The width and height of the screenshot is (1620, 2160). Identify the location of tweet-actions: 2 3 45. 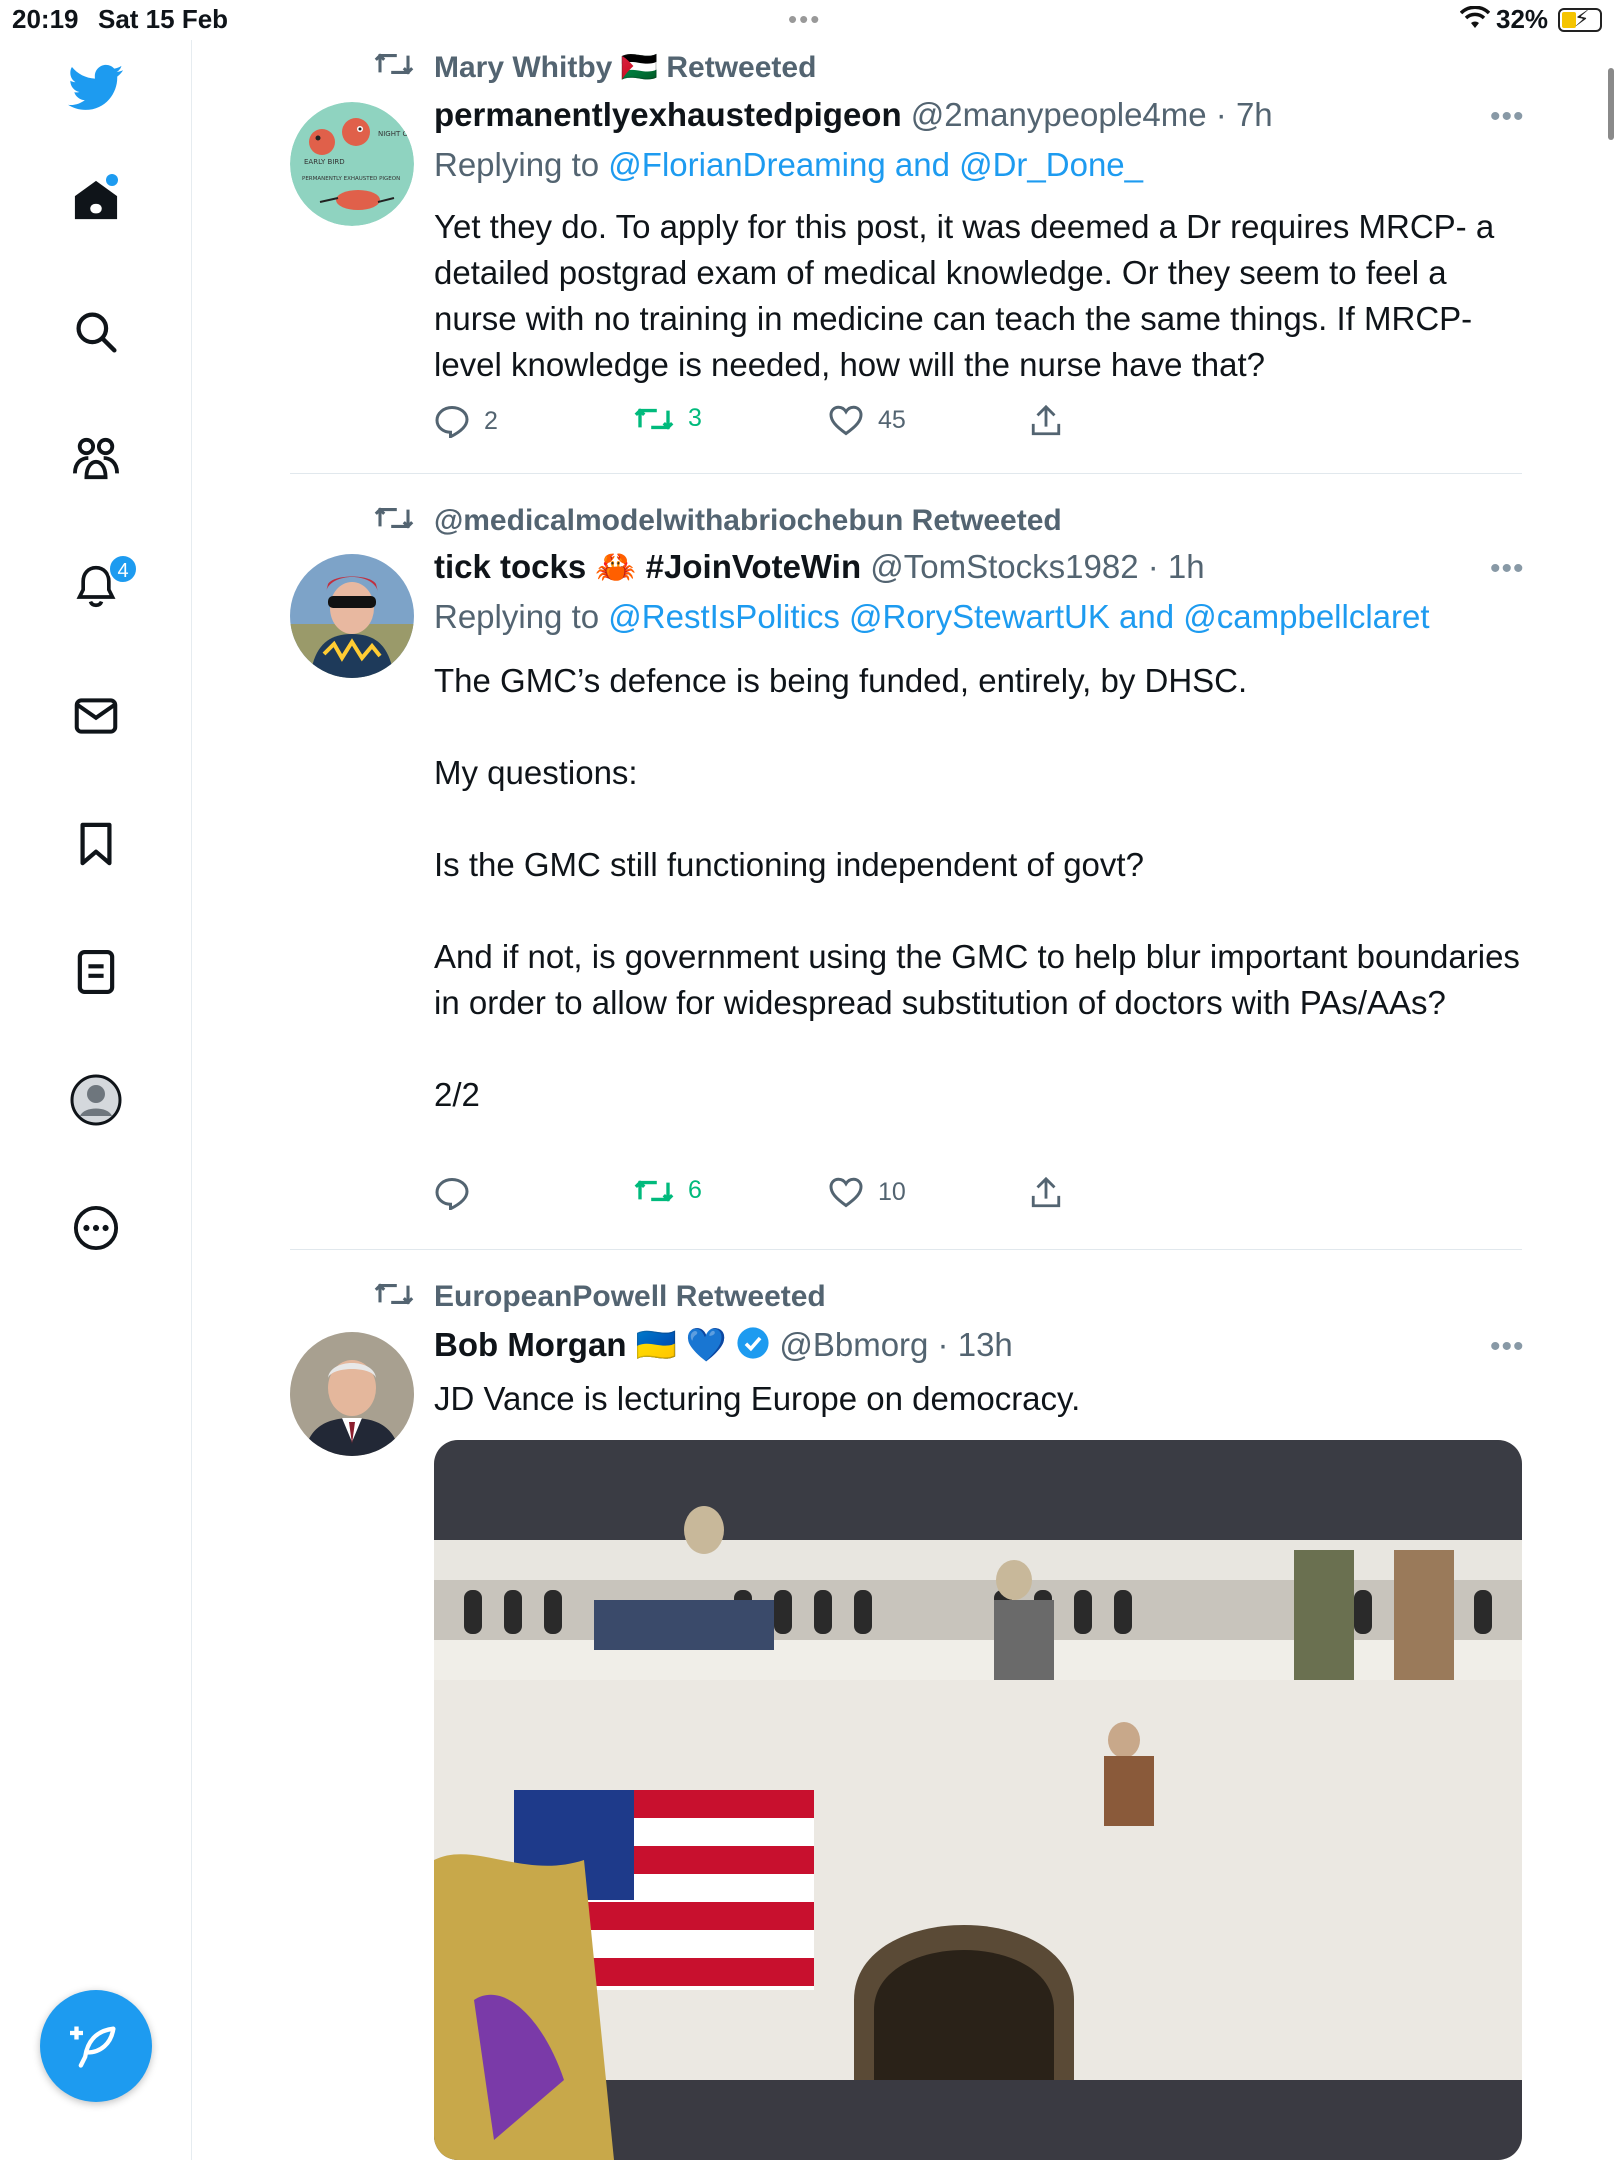
(884, 424).